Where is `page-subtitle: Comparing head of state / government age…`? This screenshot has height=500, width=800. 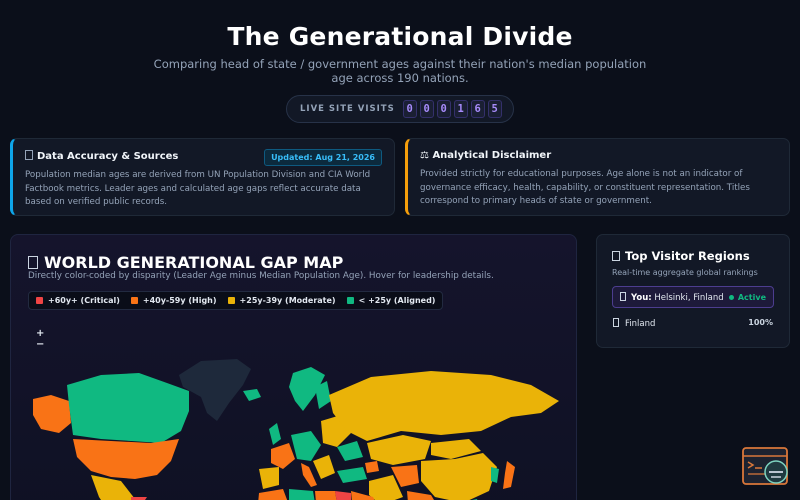 page-subtitle: Comparing head of state / government age… is located at coordinates (400, 71).